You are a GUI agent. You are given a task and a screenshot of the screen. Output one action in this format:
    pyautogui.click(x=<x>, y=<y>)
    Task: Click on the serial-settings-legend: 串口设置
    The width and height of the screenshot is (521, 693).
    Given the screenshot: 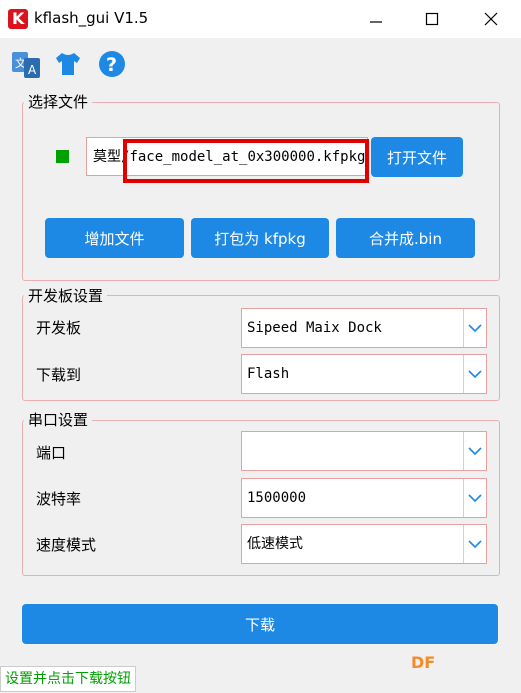 What is the action you would take?
    pyautogui.click(x=58, y=419)
    